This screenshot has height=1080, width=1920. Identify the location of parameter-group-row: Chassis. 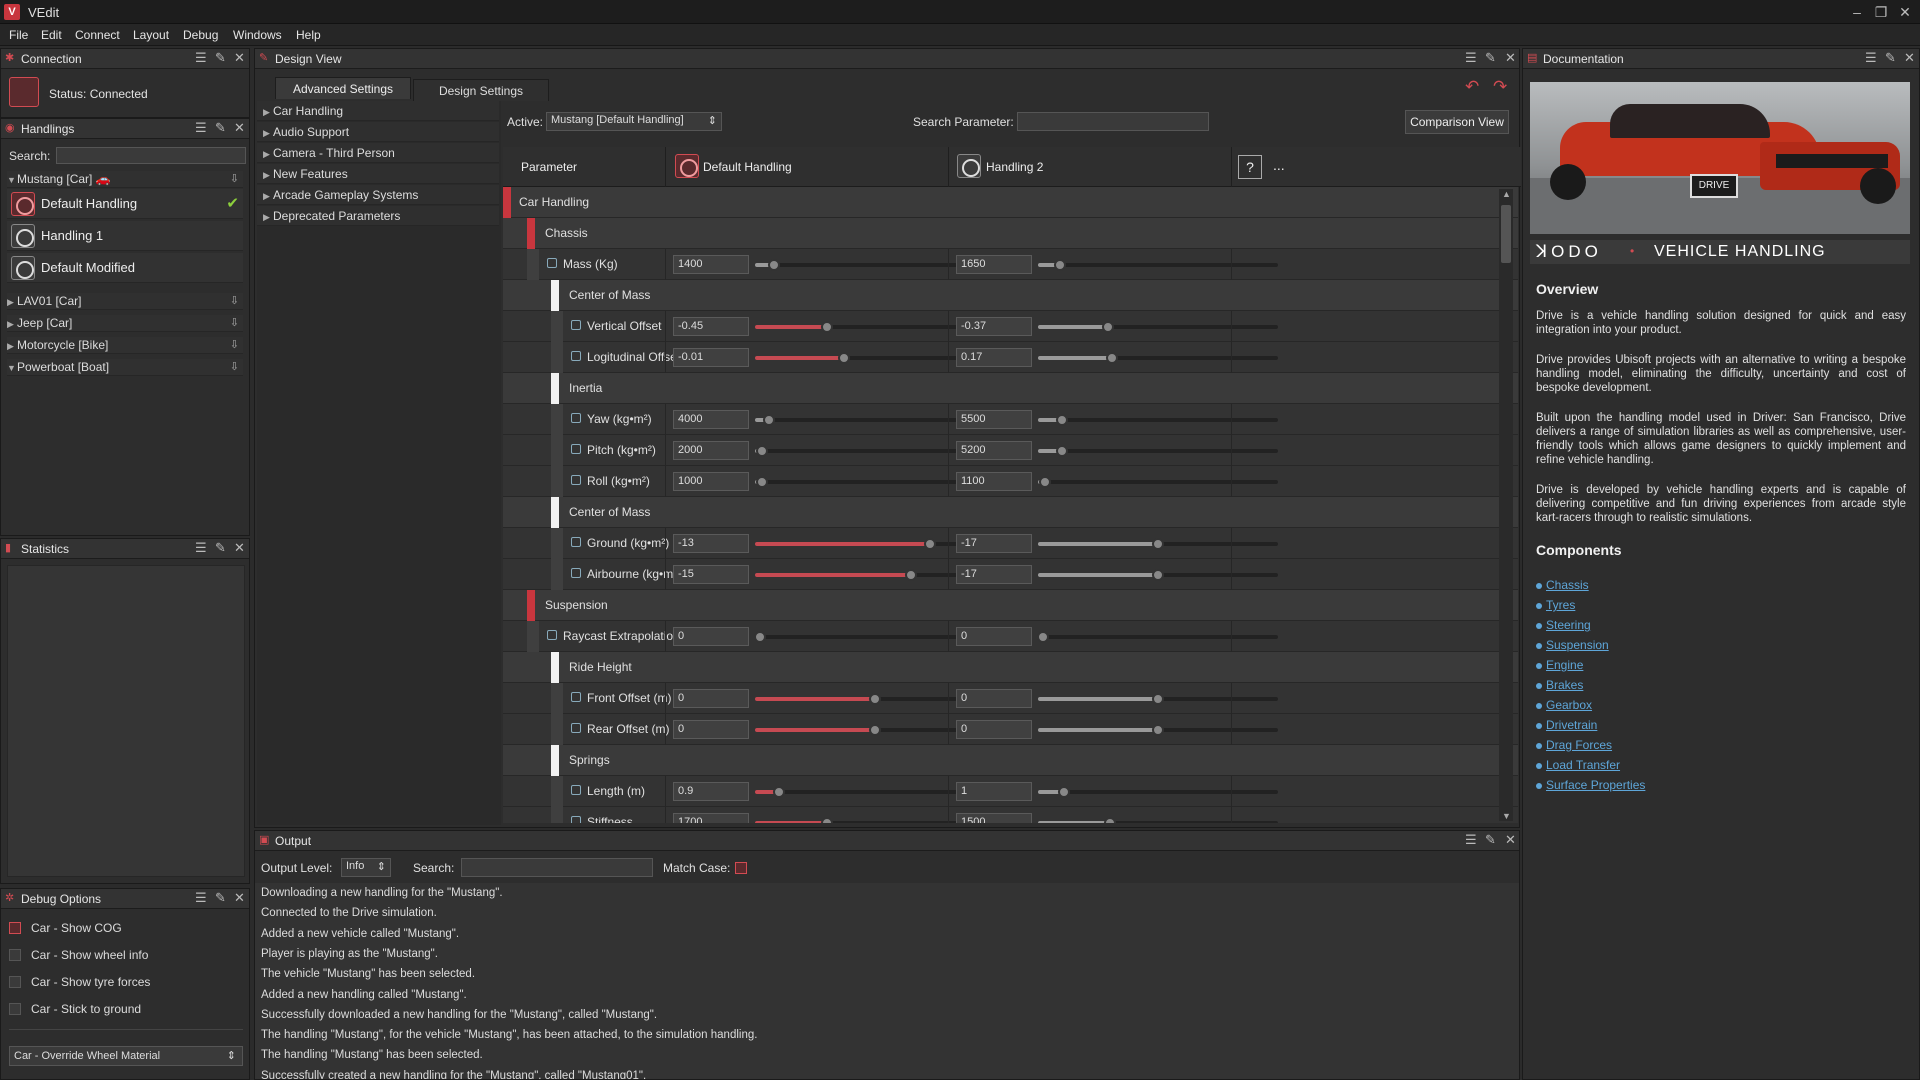
(1010, 233).